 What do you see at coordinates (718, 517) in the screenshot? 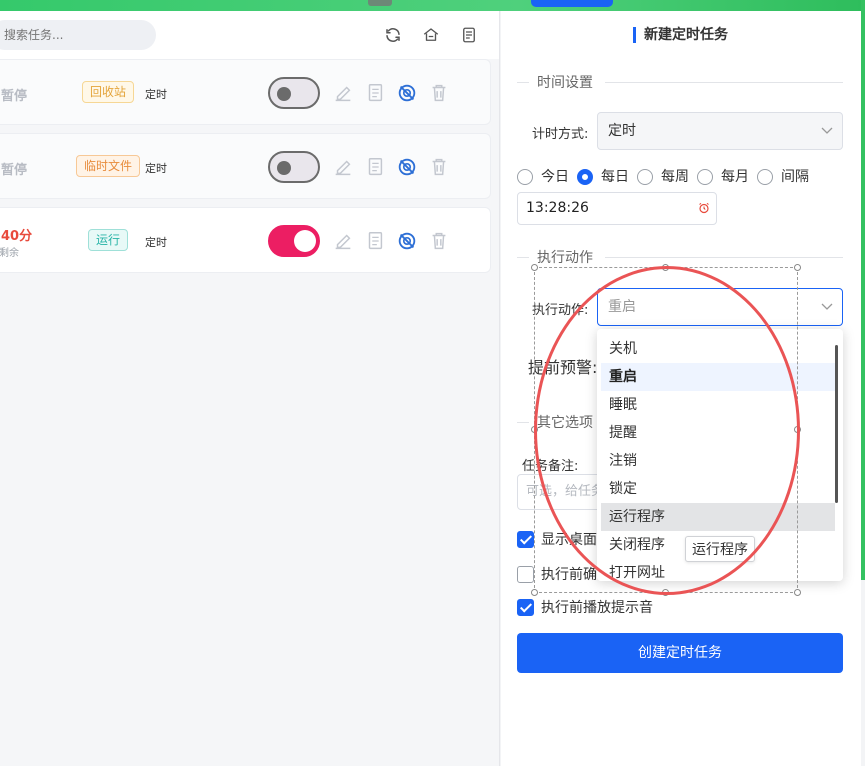
I see `dropdown-item-run-program: 运行程序` at bounding box center [718, 517].